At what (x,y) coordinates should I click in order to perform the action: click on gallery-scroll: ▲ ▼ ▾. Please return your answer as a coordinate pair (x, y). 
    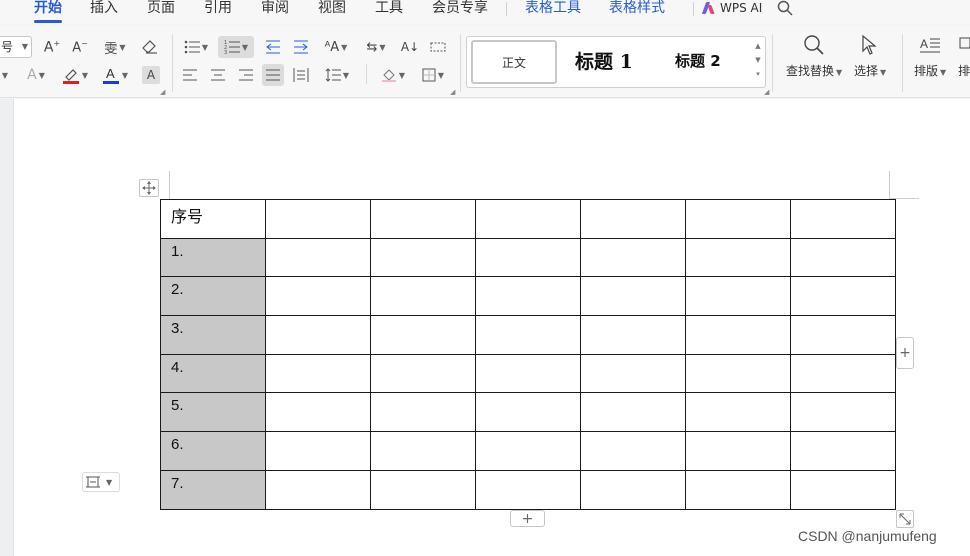
    Looking at the image, I should click on (758, 60).